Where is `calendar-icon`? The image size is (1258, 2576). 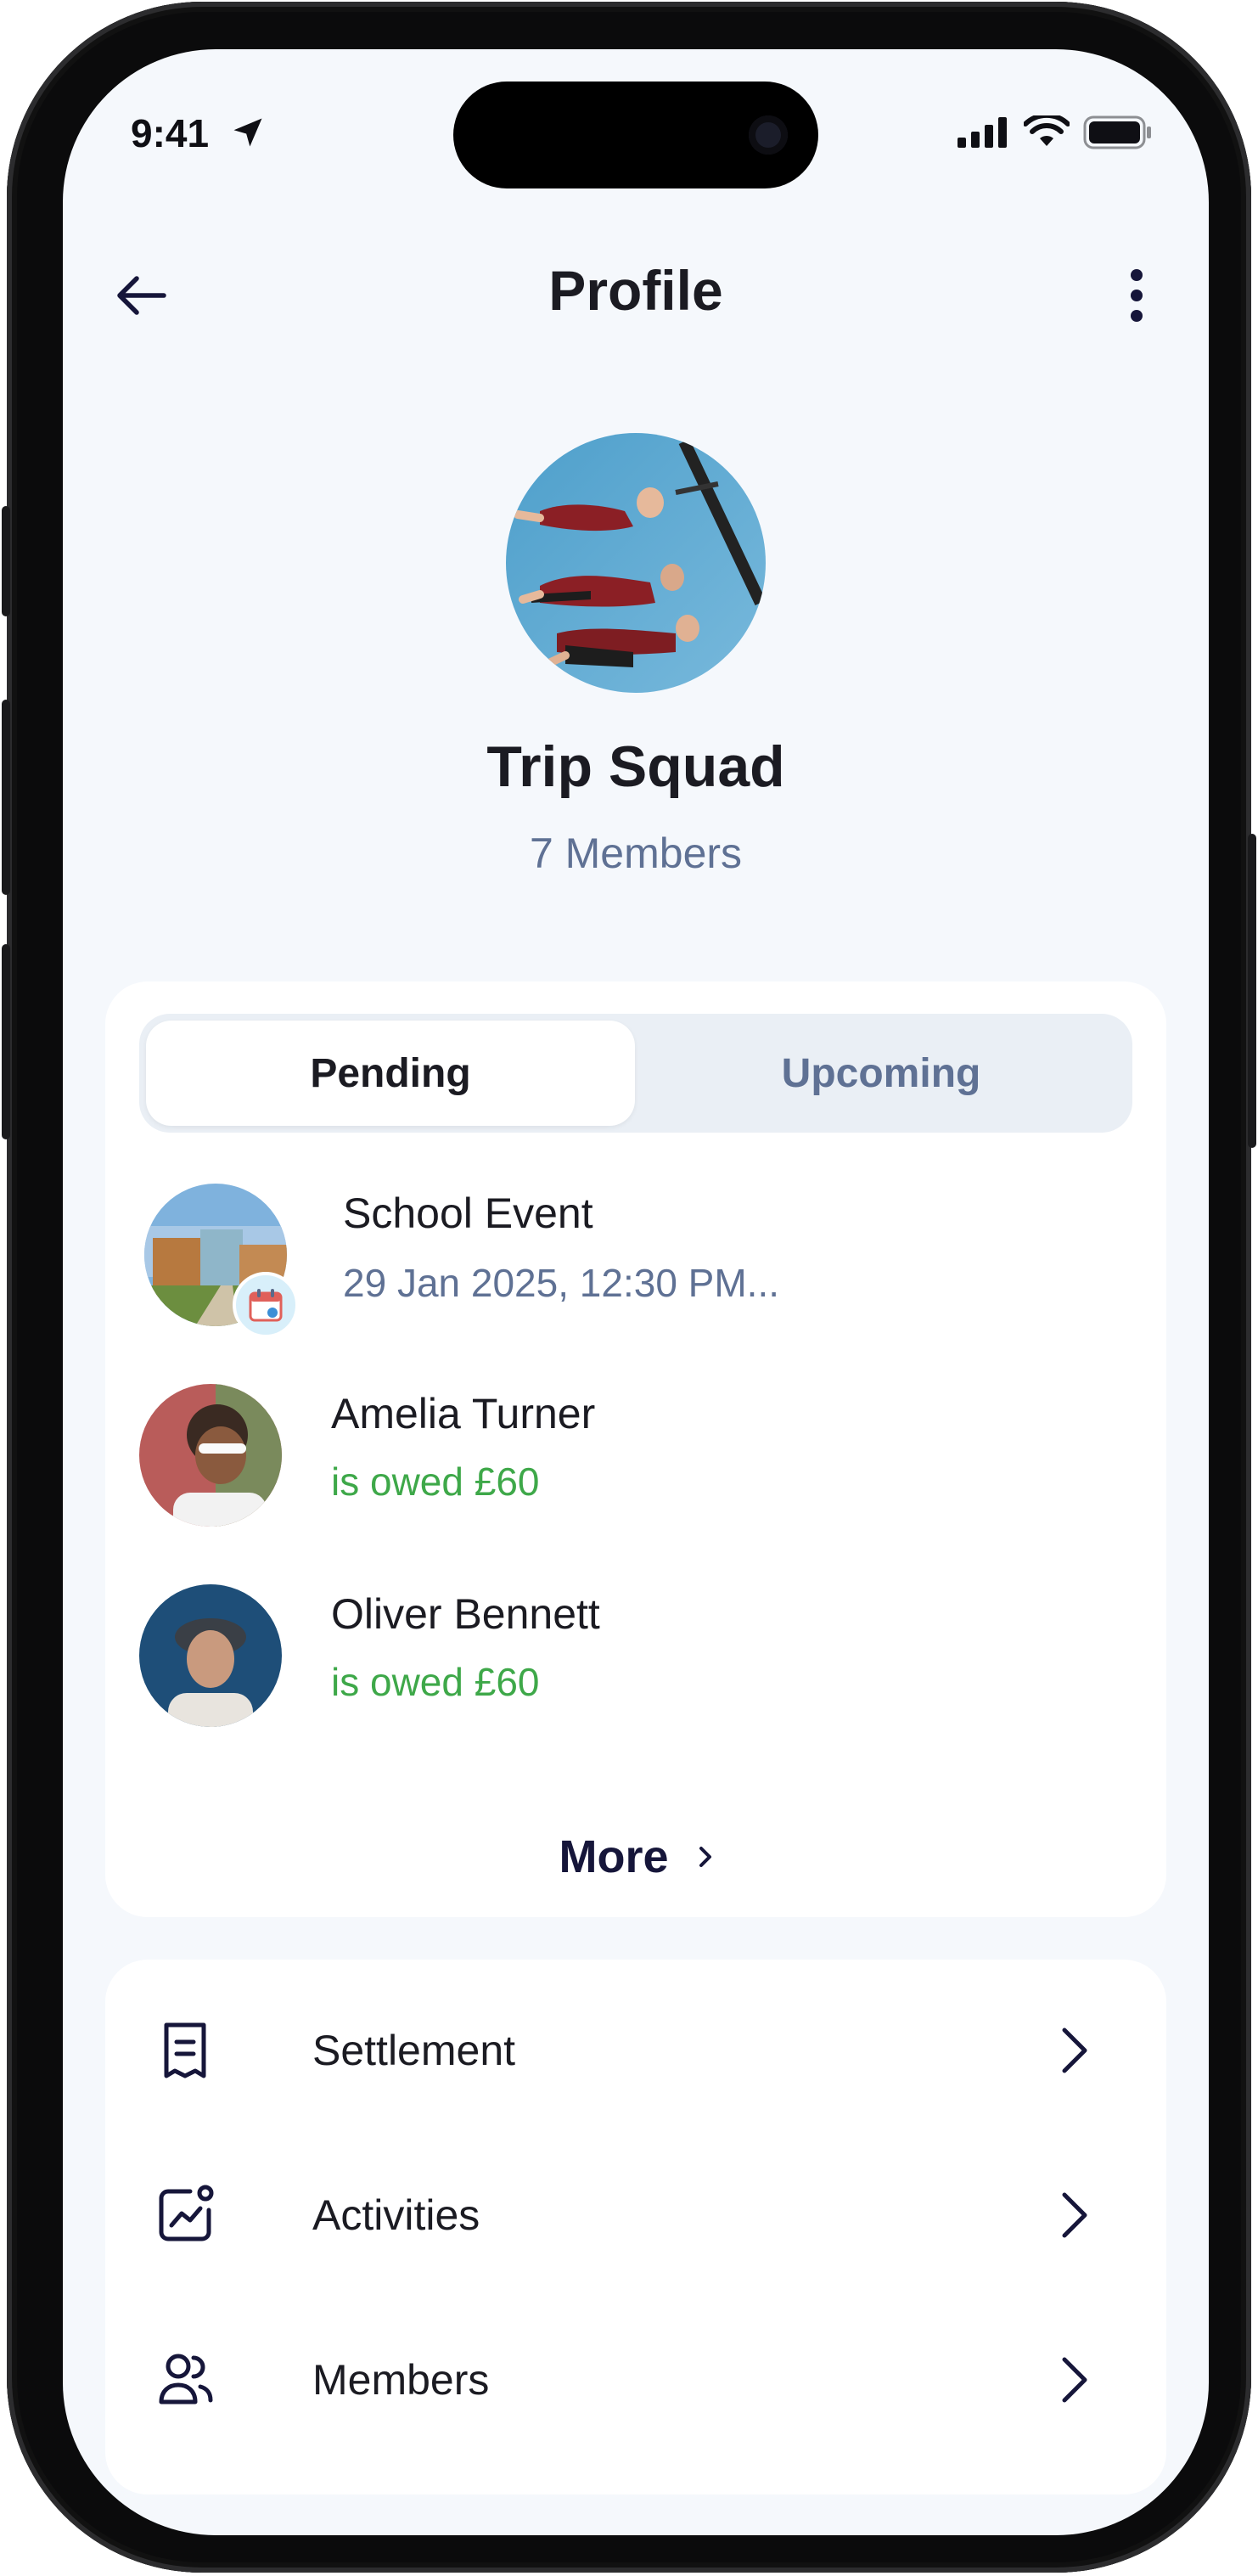 calendar-icon is located at coordinates (266, 1305).